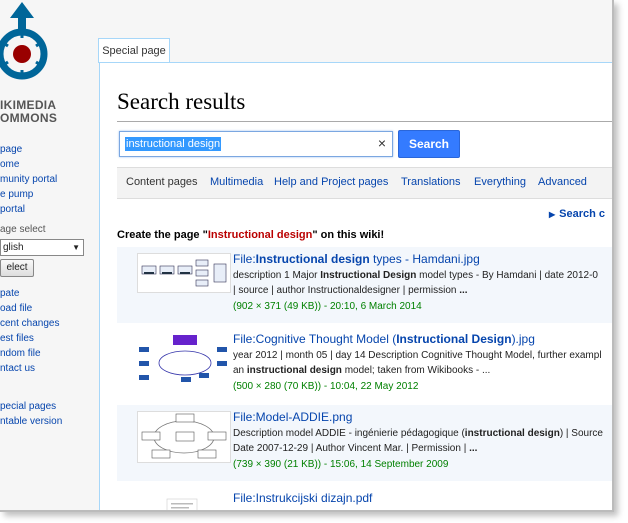  What do you see at coordinates (348, 235) in the screenshot?
I see `create-suffix: " on this wiki!` at bounding box center [348, 235].